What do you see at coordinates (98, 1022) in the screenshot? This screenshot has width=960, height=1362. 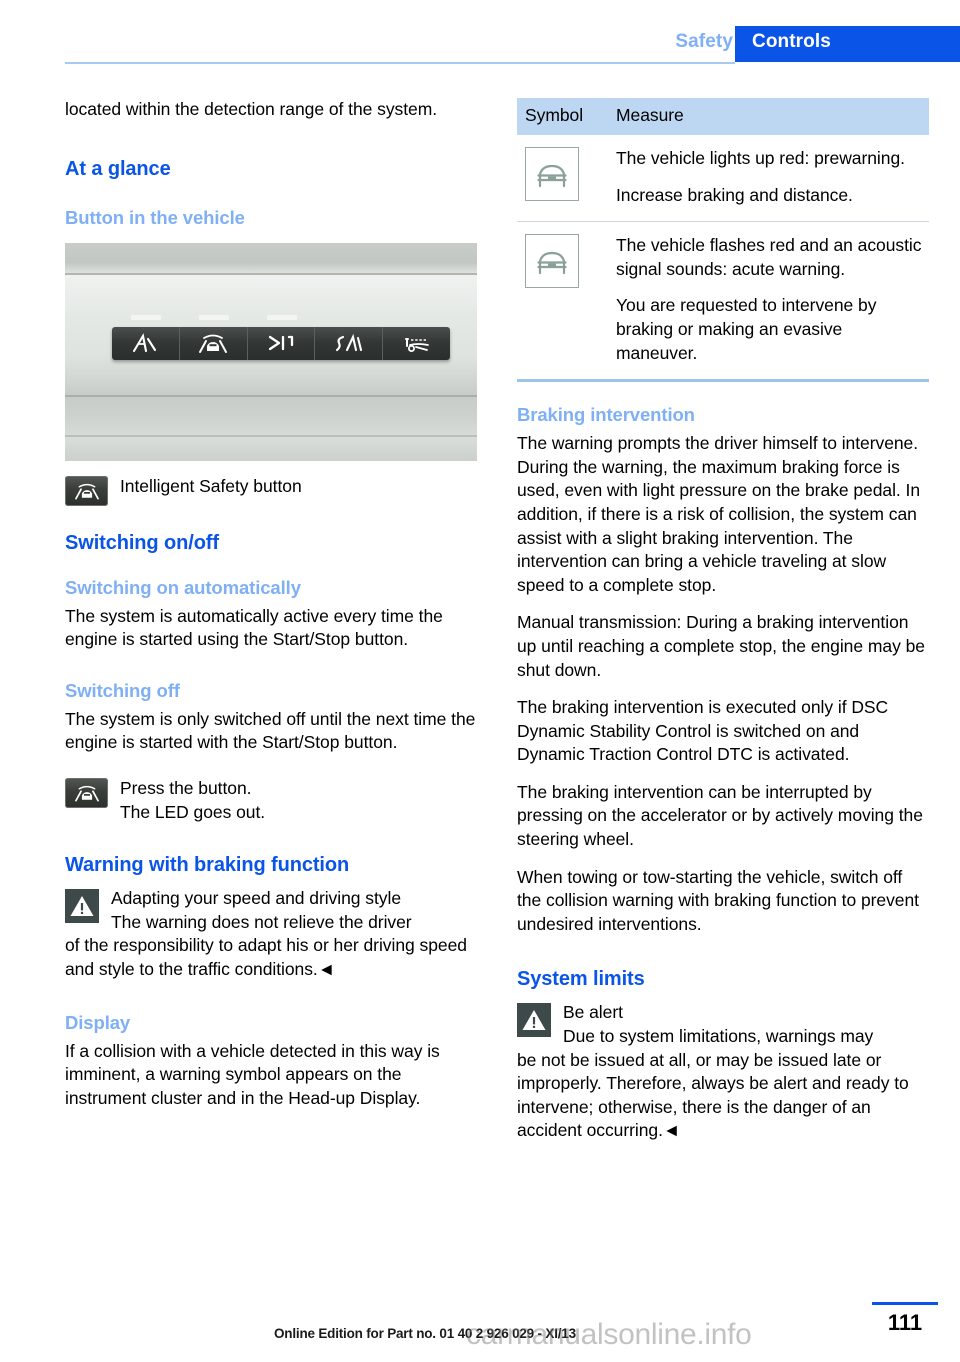 I see `heading-display: Display` at bounding box center [98, 1022].